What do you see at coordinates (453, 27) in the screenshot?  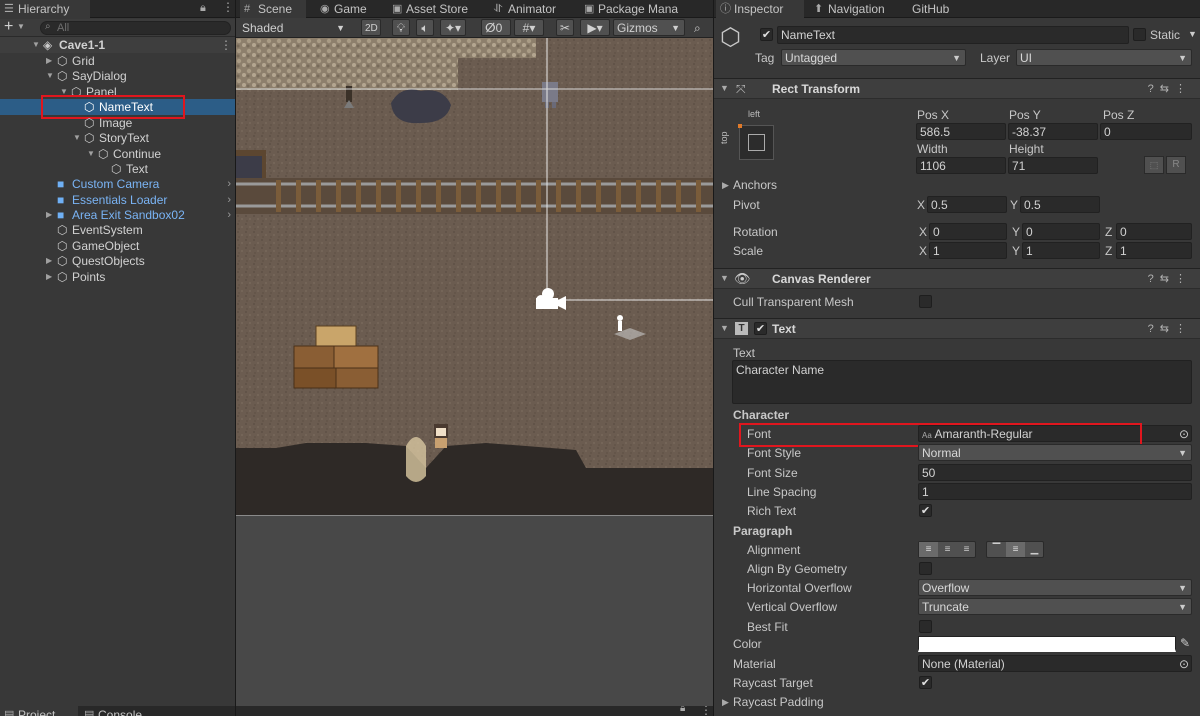 I see `effects-toggle-icon: ✦▾` at bounding box center [453, 27].